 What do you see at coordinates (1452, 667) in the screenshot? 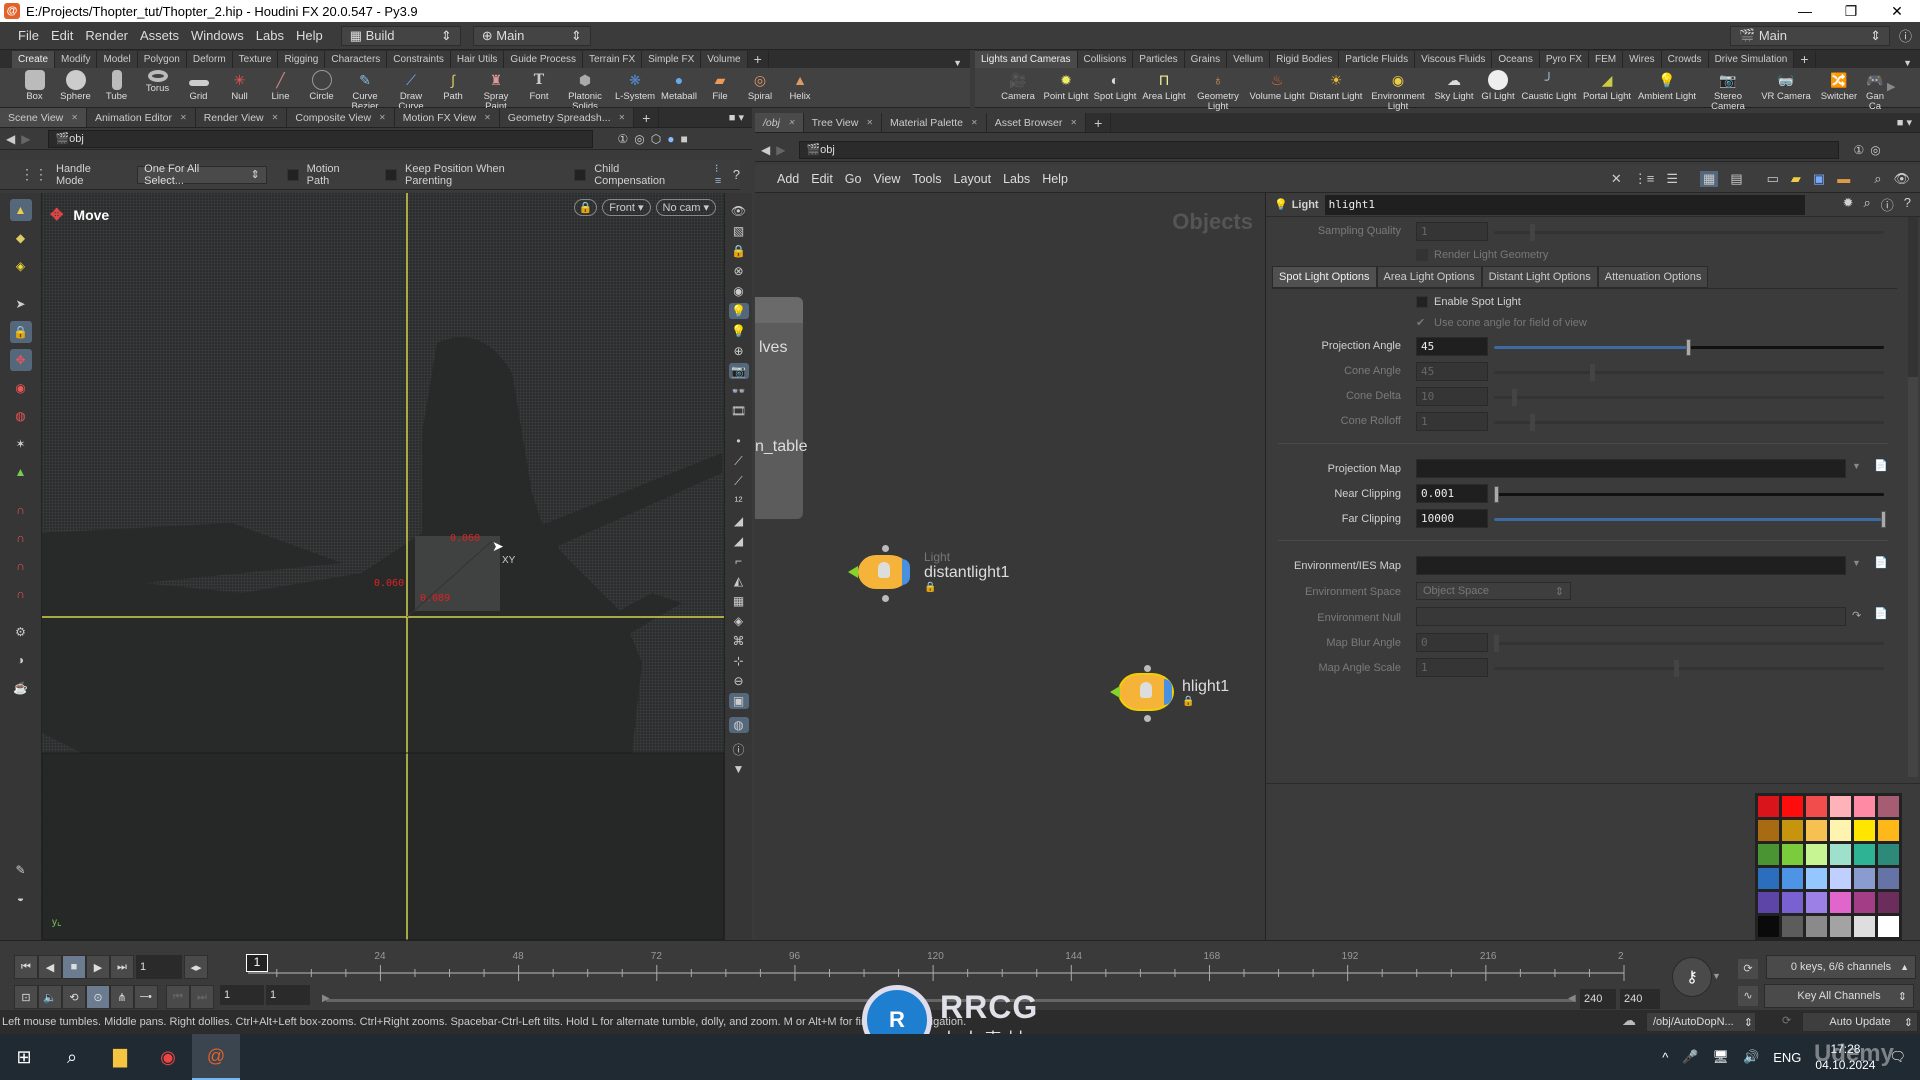
I see `map-angle-scale-field: 1` at bounding box center [1452, 667].